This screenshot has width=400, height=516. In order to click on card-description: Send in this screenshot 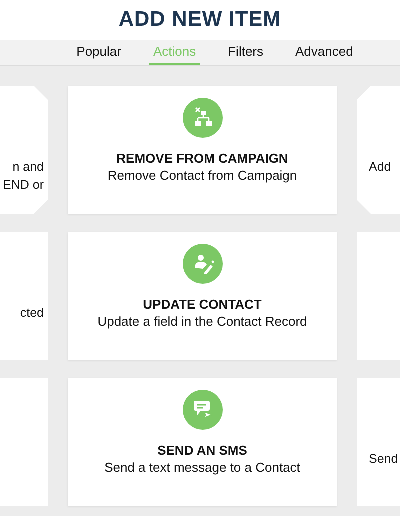, I will do `click(383, 459)`.